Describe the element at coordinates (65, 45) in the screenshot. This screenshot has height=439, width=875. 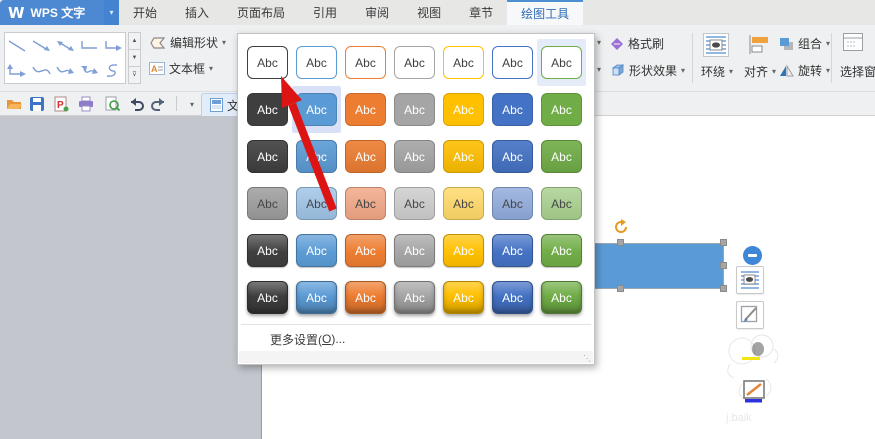
I see `double-arrow-line-tool` at that location.